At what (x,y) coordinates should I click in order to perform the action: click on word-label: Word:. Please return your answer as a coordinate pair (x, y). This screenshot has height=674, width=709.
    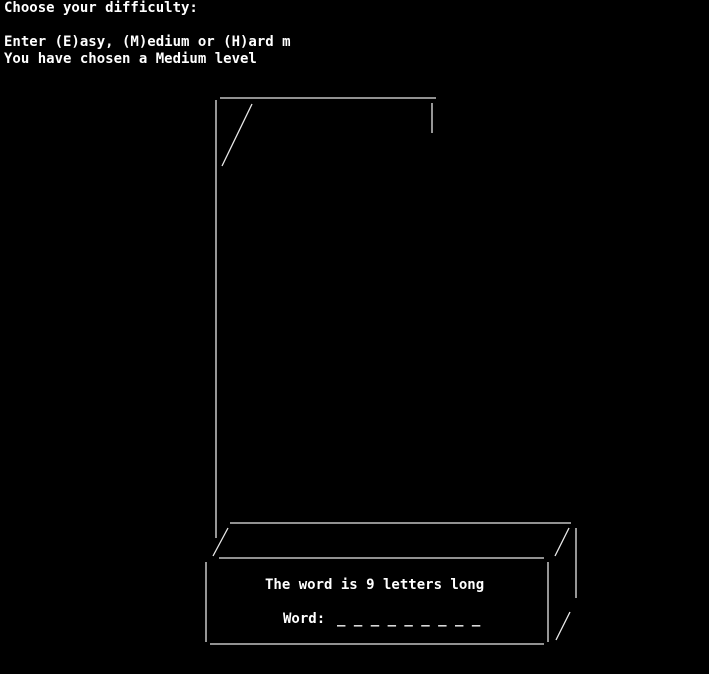
    Looking at the image, I should click on (304, 619).